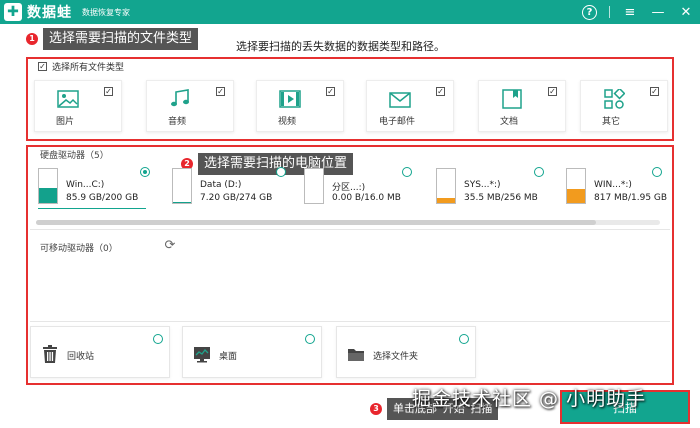 The width and height of the screenshot is (700, 428). Describe the element at coordinates (236, 198) in the screenshot. I see `drive-size: 7.20 GB/274 GB` at that location.